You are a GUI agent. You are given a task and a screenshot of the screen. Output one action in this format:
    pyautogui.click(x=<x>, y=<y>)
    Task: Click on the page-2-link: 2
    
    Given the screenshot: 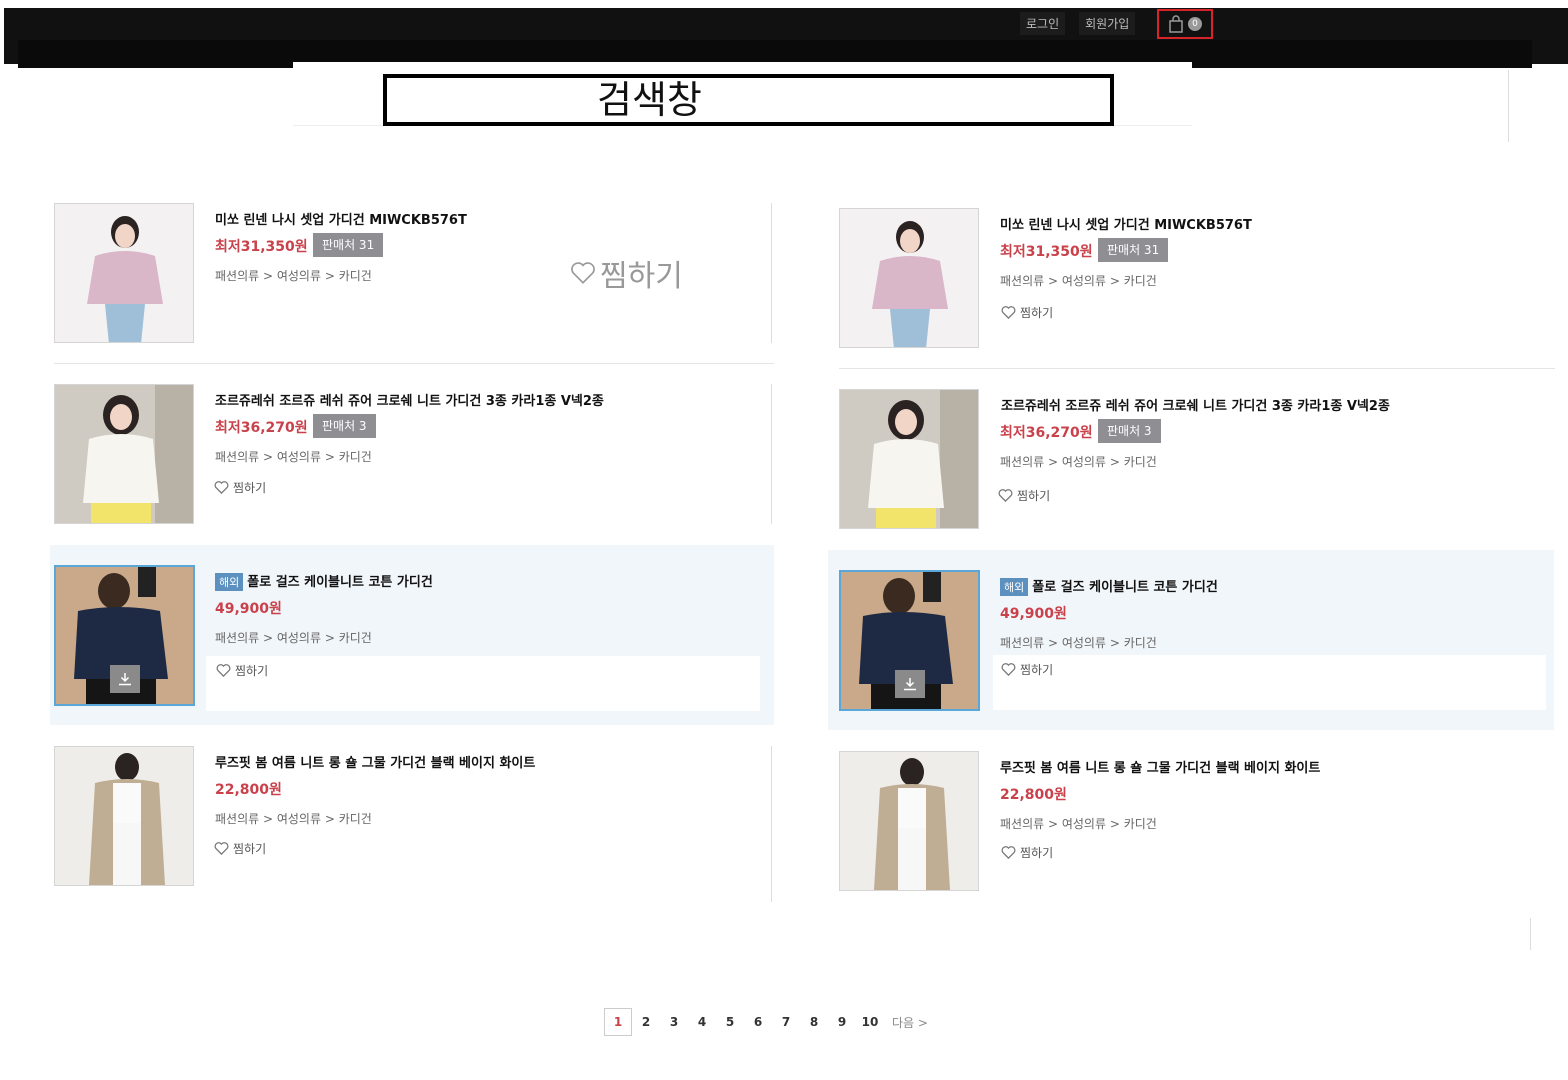 What is the action you would take?
    pyautogui.click(x=646, y=1022)
    